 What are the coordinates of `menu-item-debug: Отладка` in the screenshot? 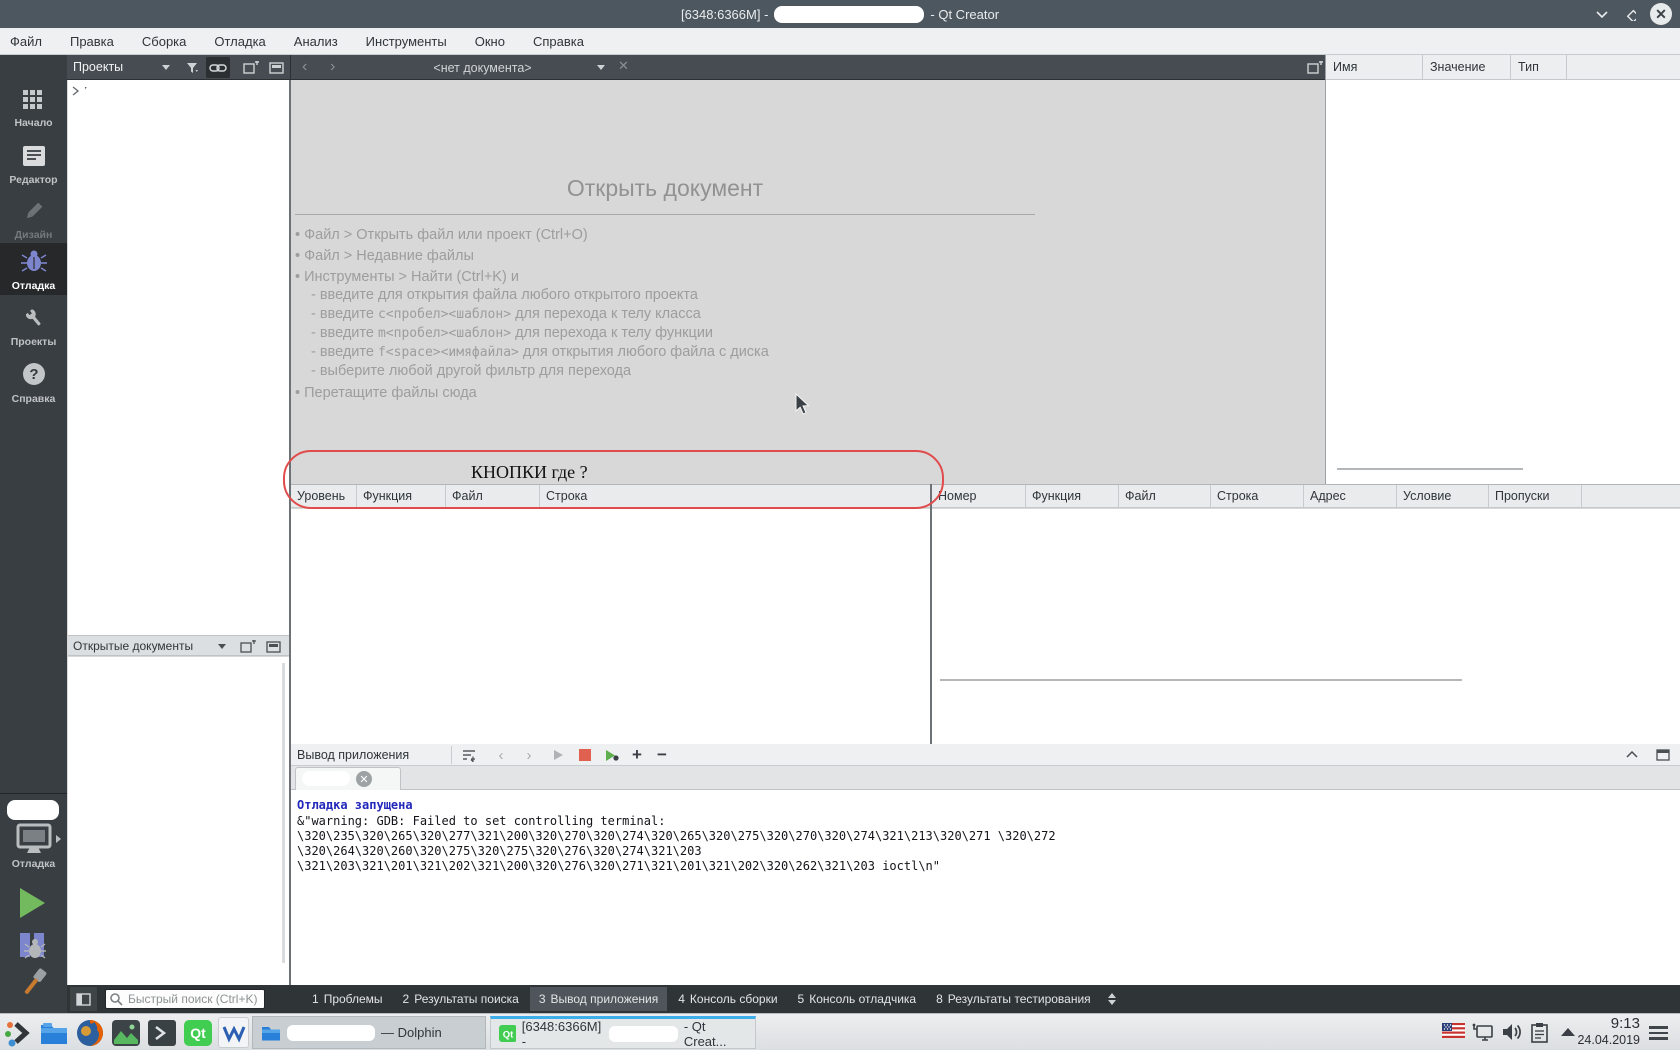 It's located at (239, 41).